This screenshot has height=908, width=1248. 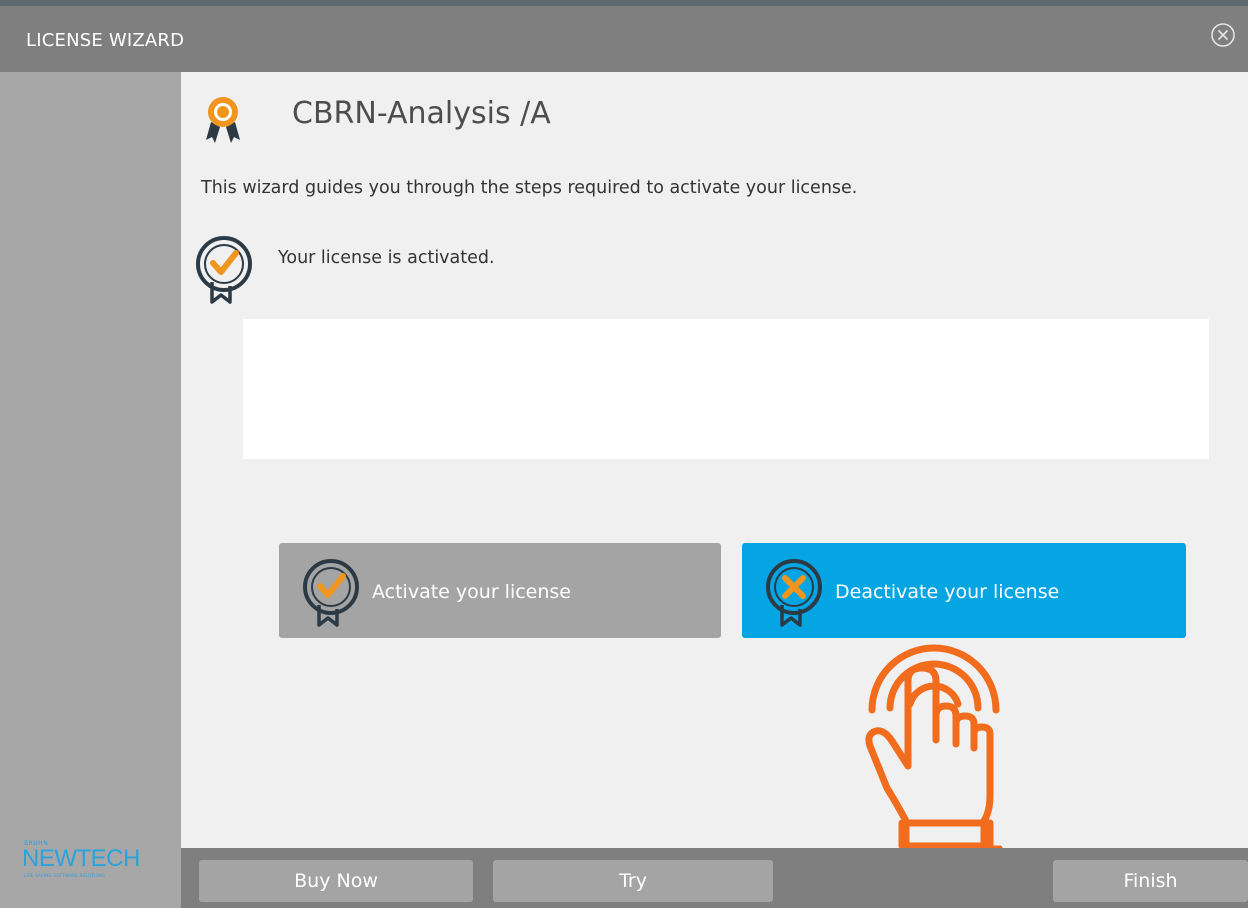 I want to click on finish-button: Finish, so click(x=1150, y=881).